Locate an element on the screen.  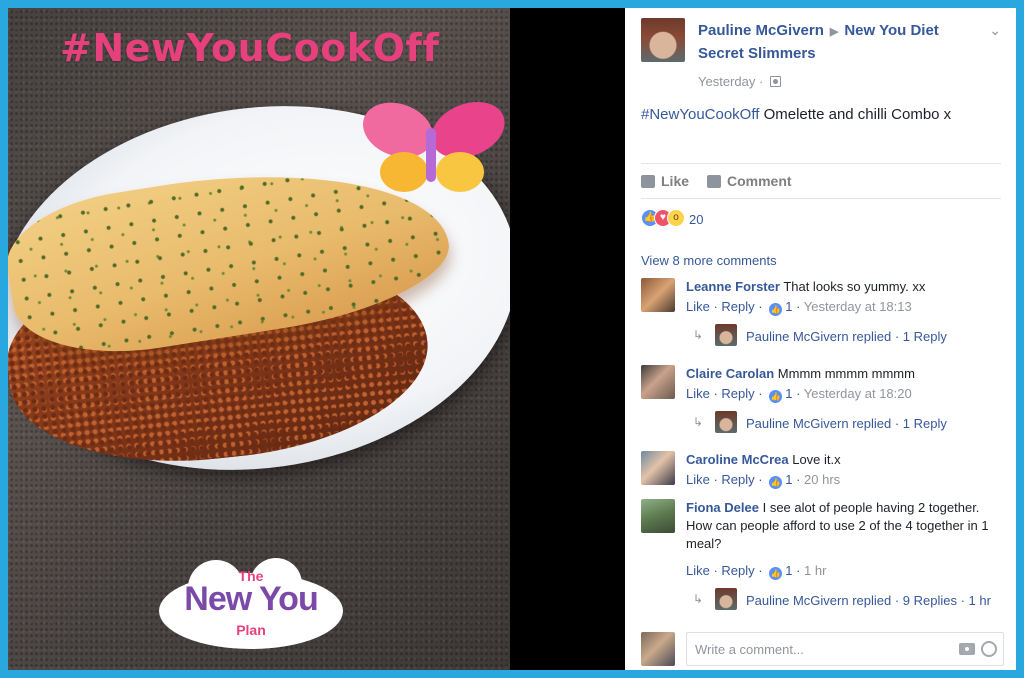
comment-actions: Like · Reply · 👍 1 · Yesterday at 18:13 is located at coordinates (799, 307).